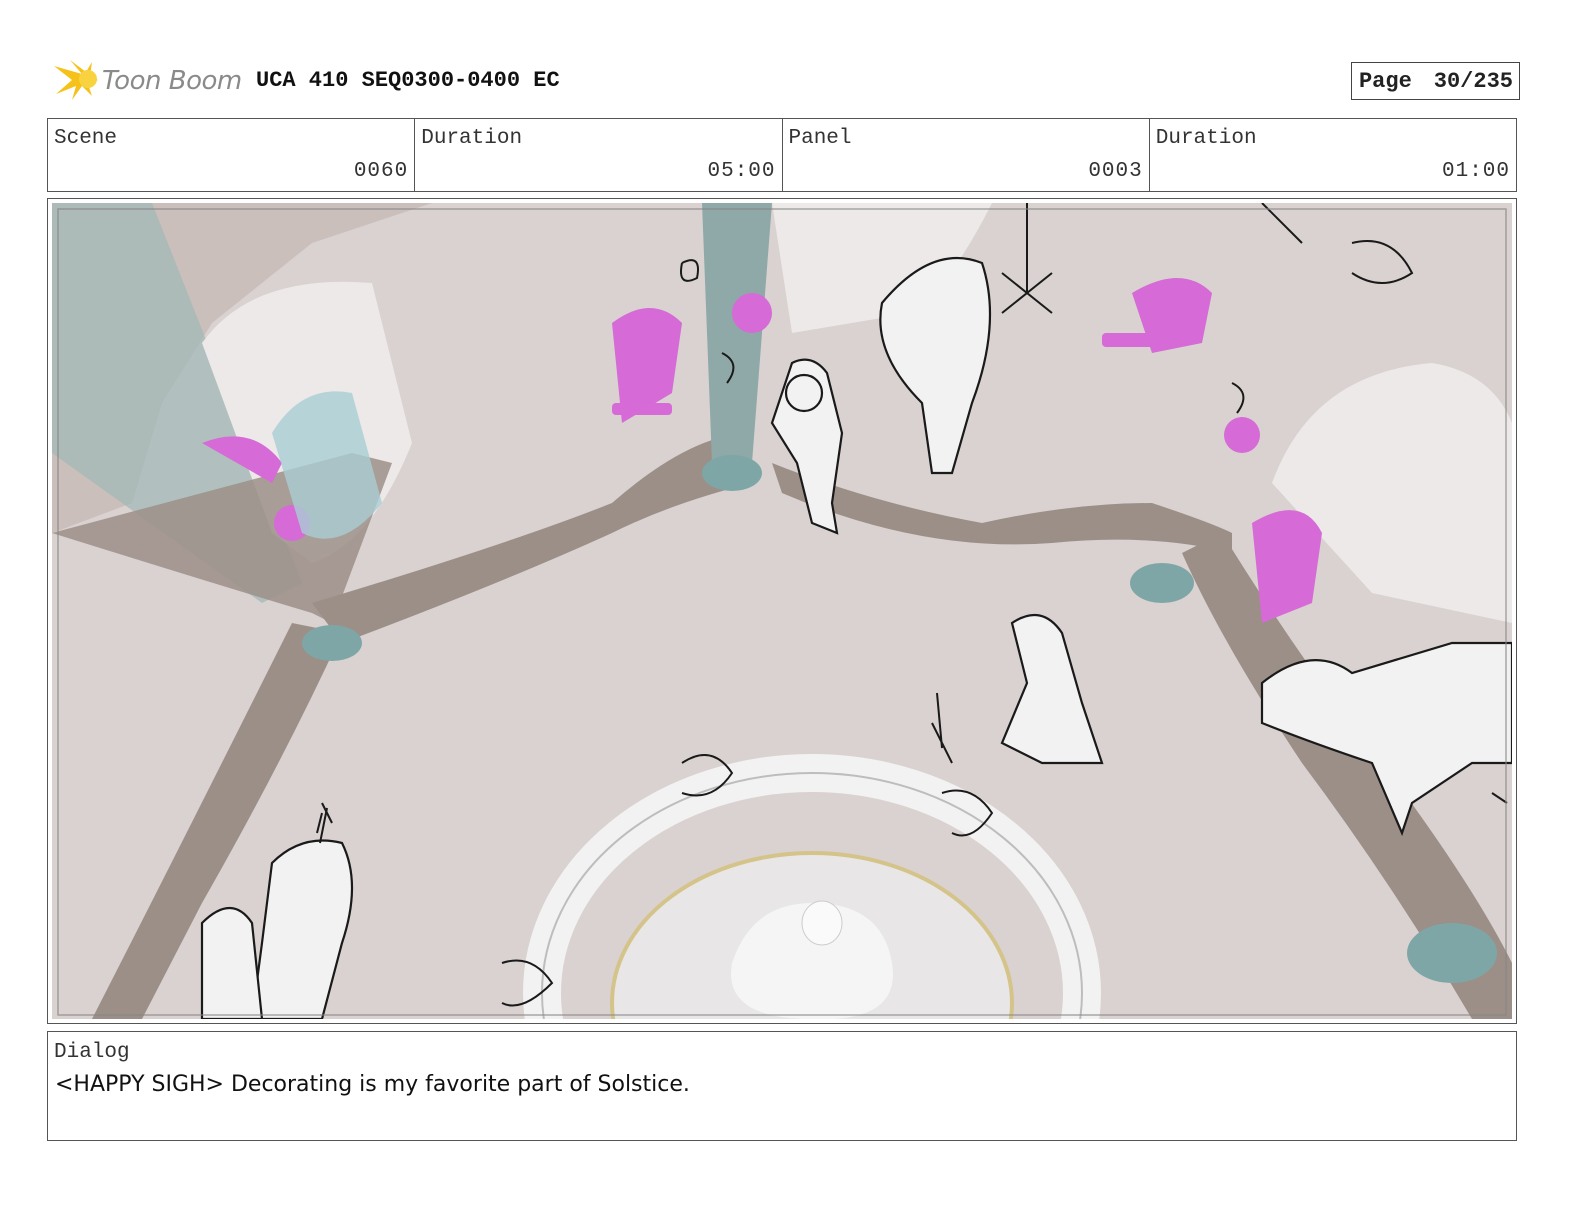 The height and width of the screenshot is (1224, 1584). I want to click on scene-cell: Scene 0060, so click(232, 155).